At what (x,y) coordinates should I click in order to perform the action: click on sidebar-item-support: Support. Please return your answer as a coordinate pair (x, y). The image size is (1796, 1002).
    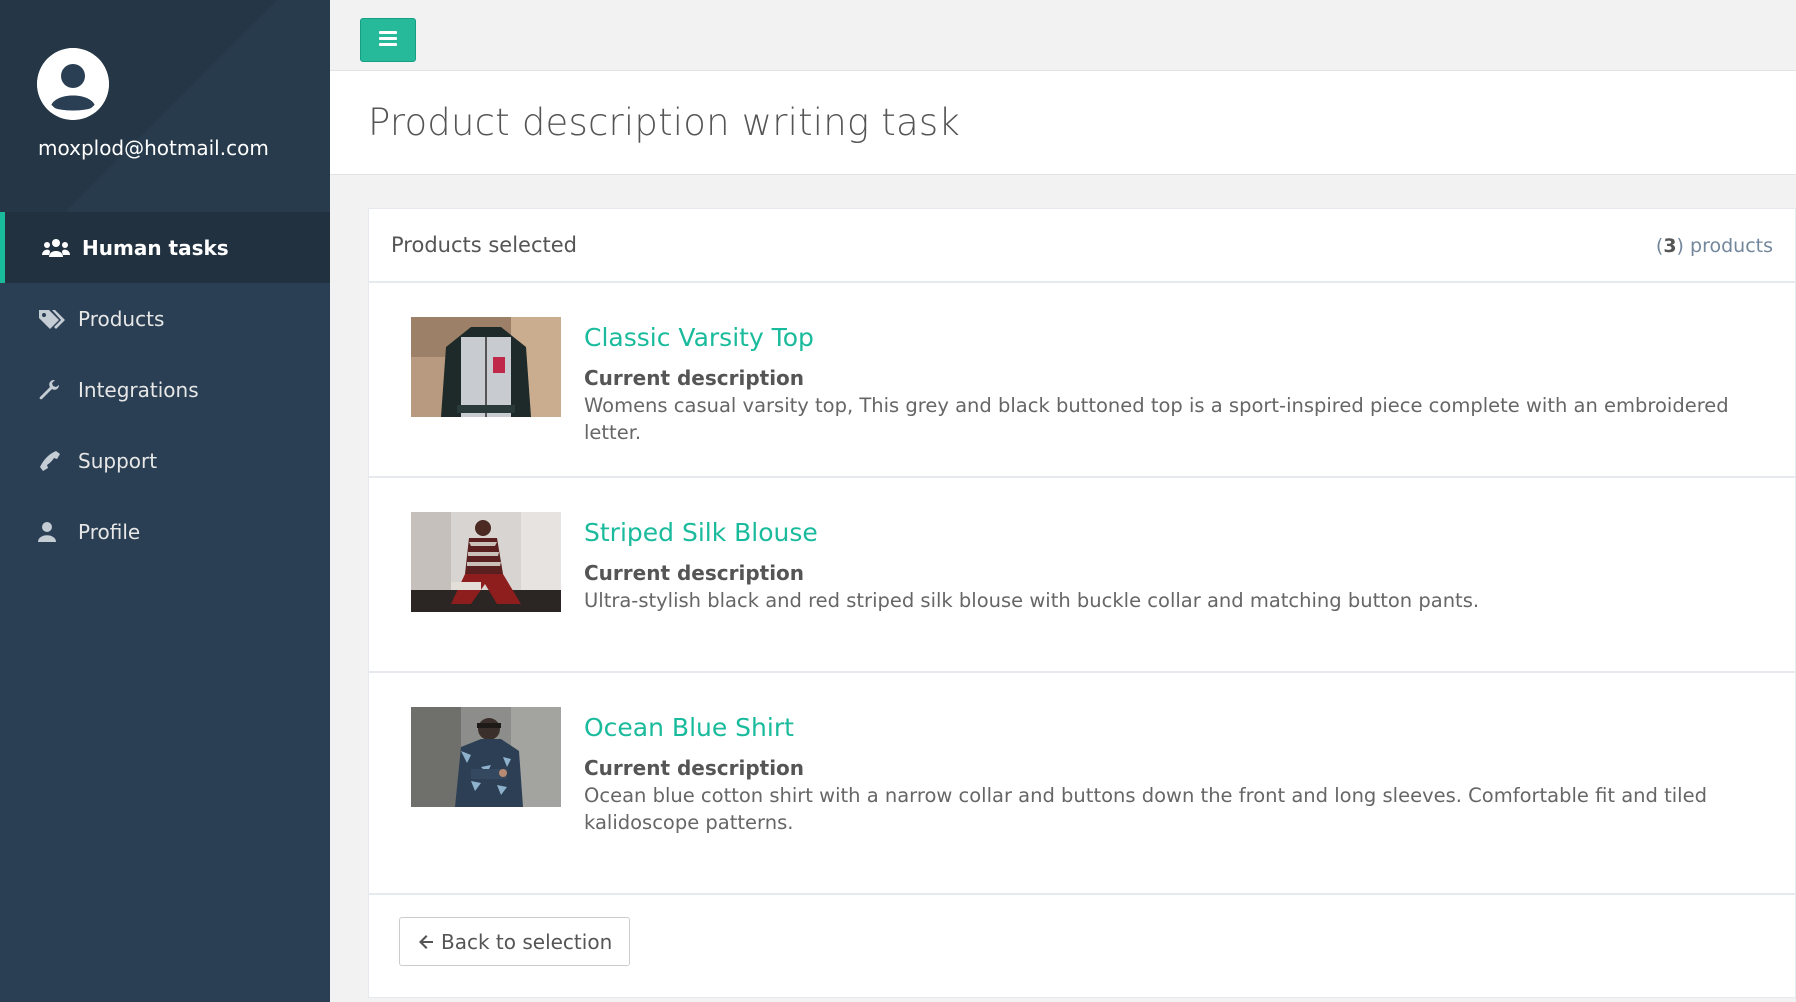
    Looking at the image, I should click on (165, 460).